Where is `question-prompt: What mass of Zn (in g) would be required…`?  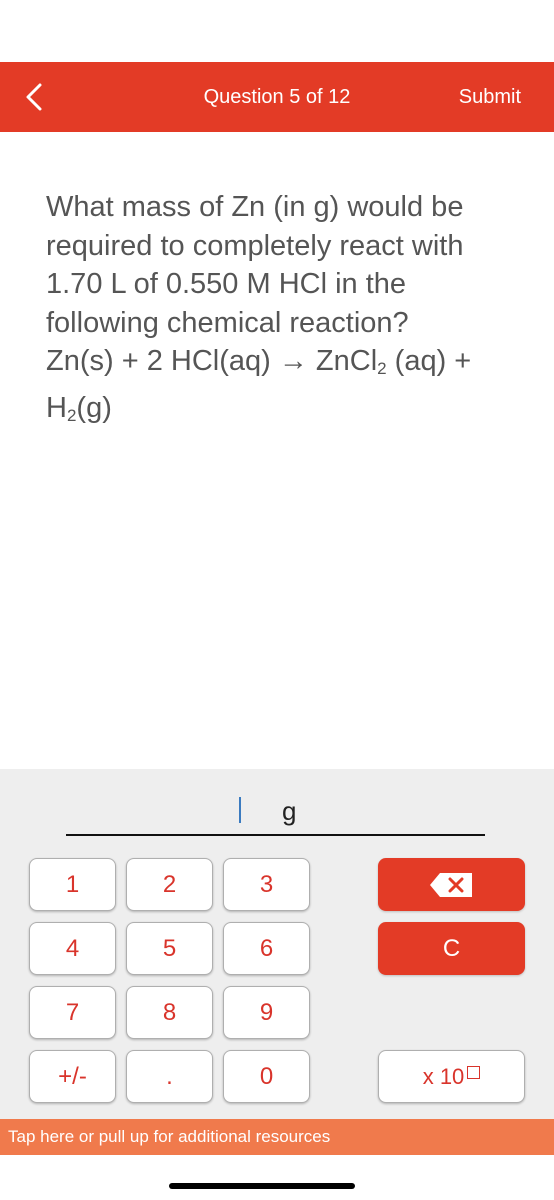 question-prompt: What mass of Zn (in g) would be required… is located at coordinates (255, 265).